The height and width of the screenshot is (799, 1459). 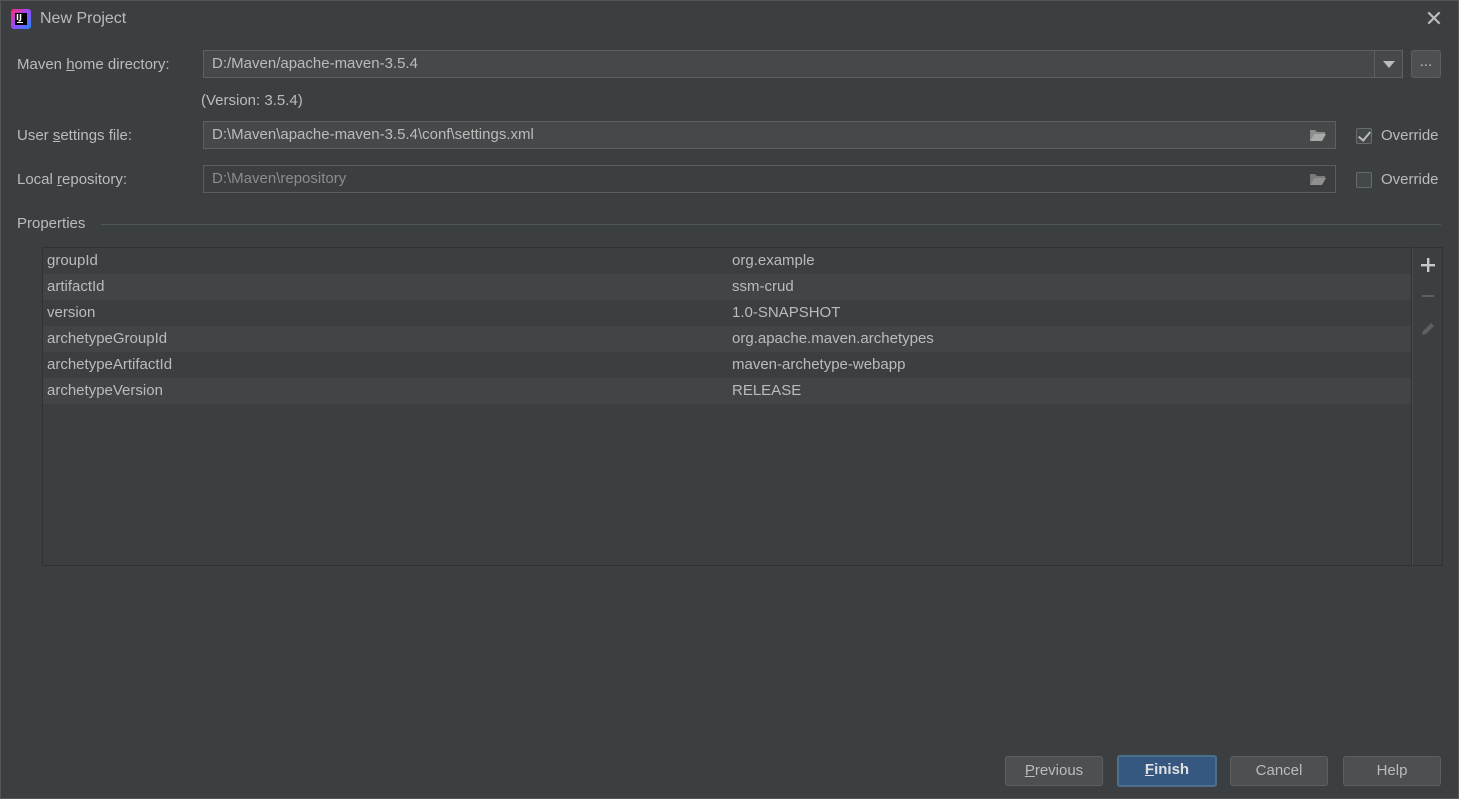 I want to click on finish-button: Finish, so click(x=1167, y=771).